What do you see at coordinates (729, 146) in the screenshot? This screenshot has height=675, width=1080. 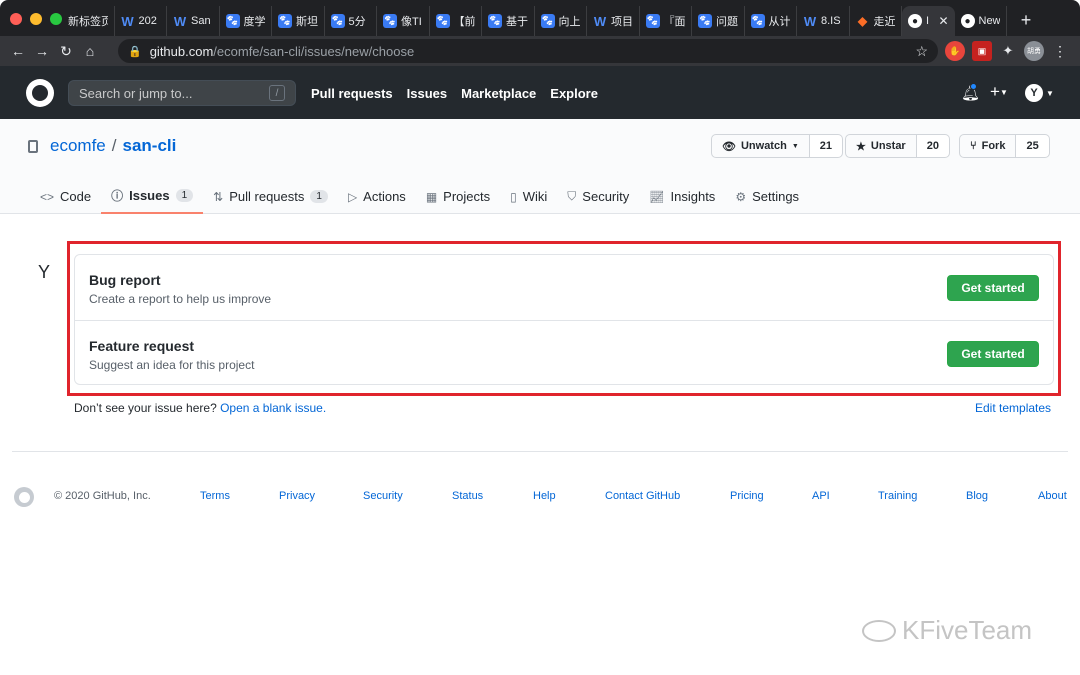 I see `eye-icon: 👁︎` at bounding box center [729, 146].